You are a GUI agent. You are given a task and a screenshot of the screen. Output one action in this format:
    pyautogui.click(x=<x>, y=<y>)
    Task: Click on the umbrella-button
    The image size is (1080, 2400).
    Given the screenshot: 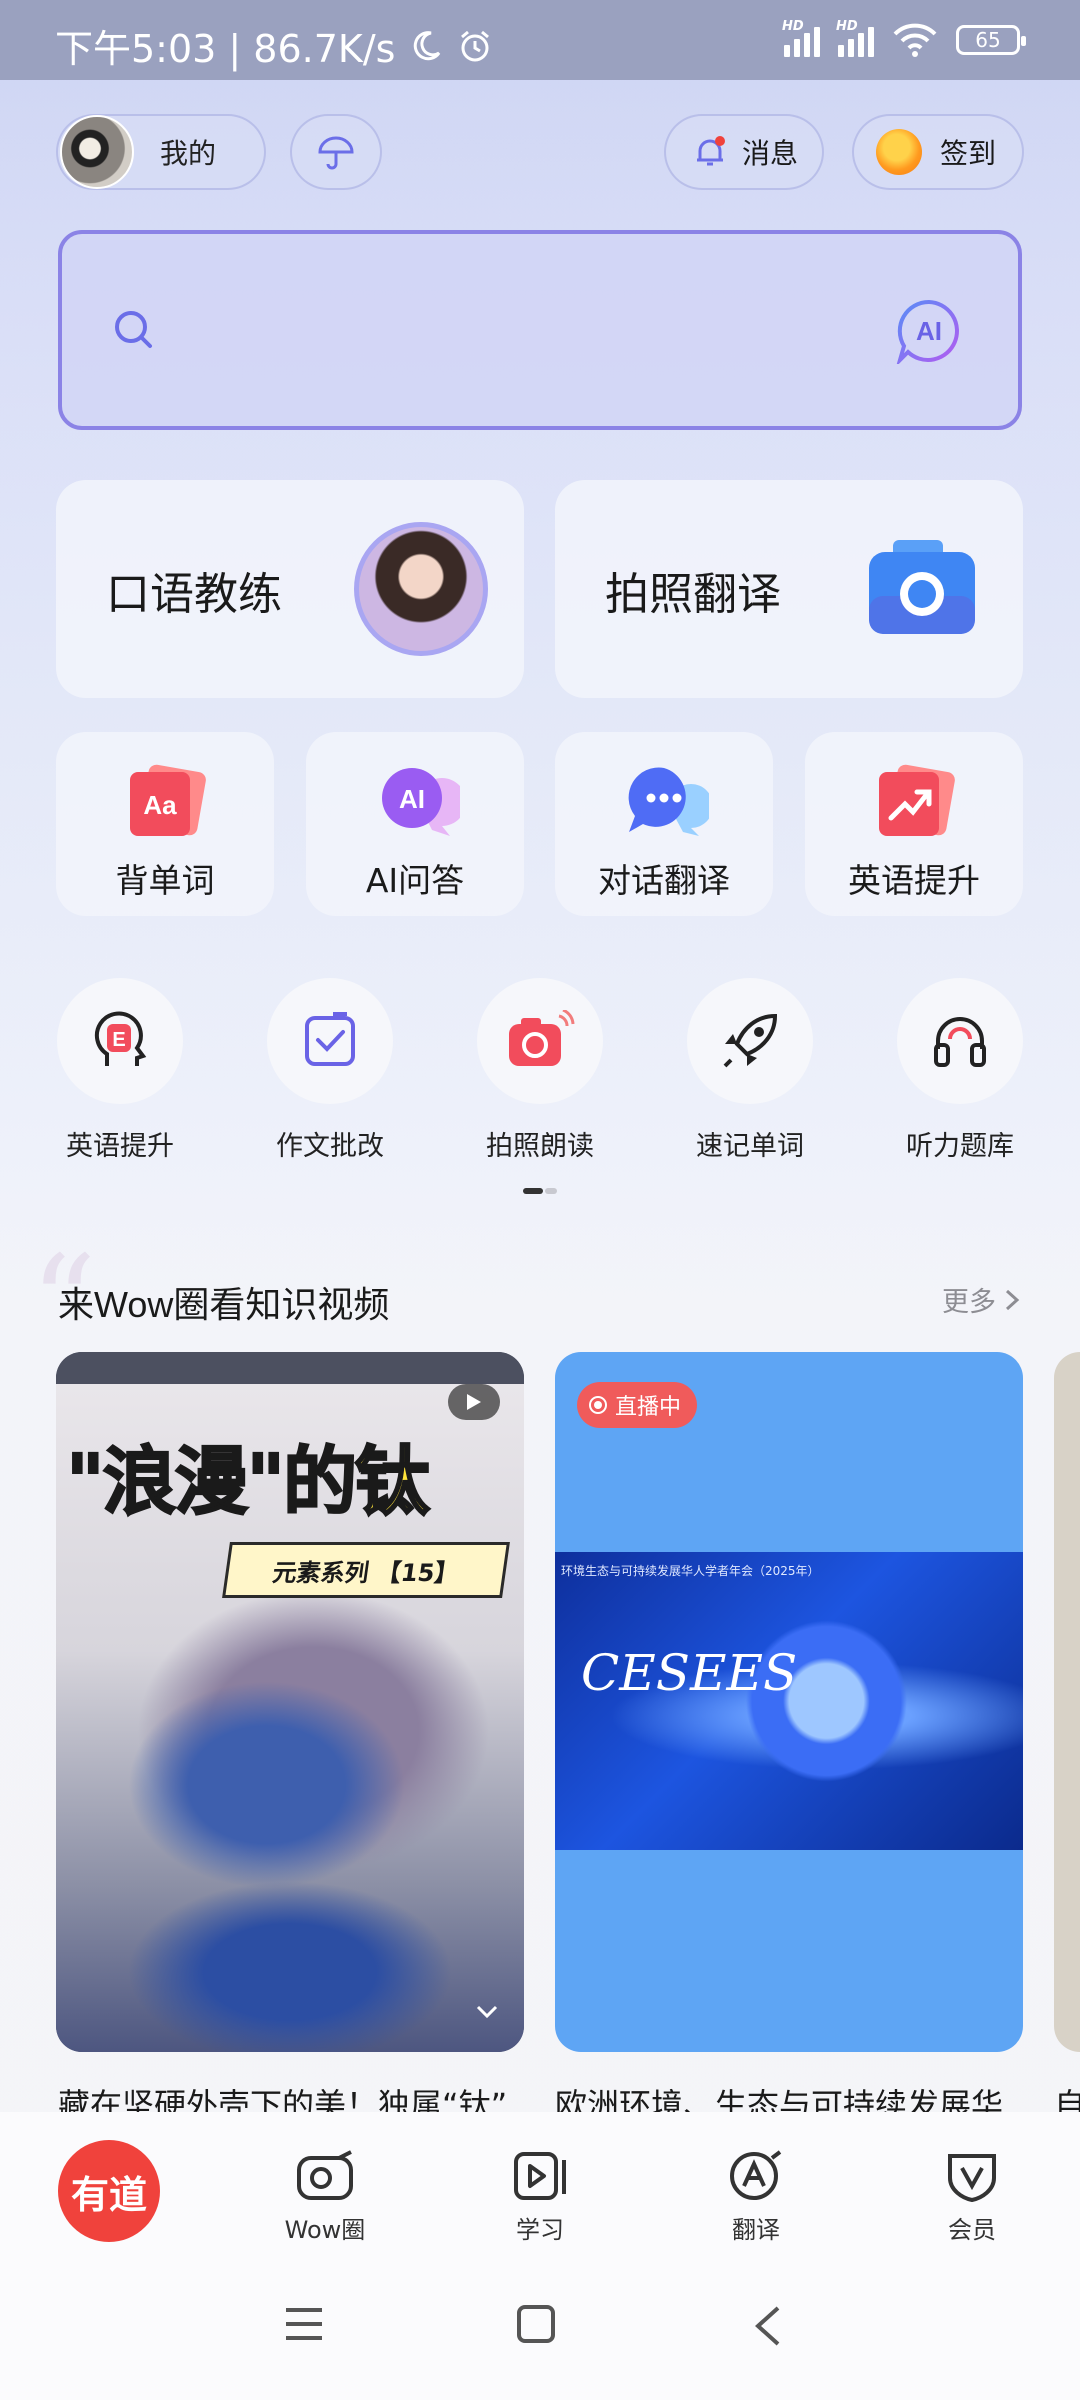 What is the action you would take?
    pyautogui.click(x=336, y=152)
    